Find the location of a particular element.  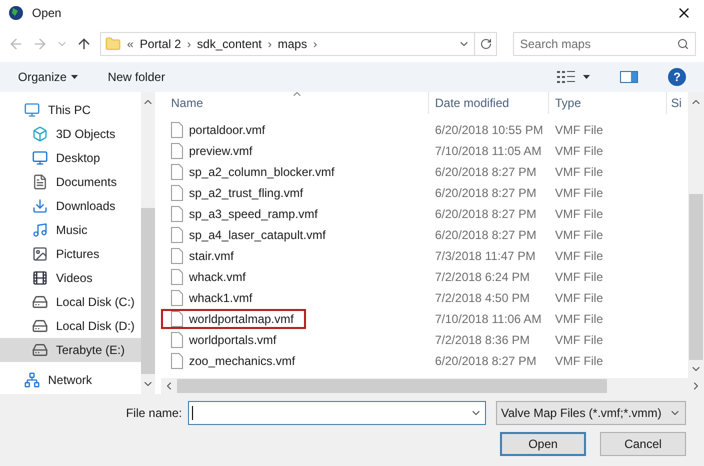

search-field: Search maps is located at coordinates (604, 44).